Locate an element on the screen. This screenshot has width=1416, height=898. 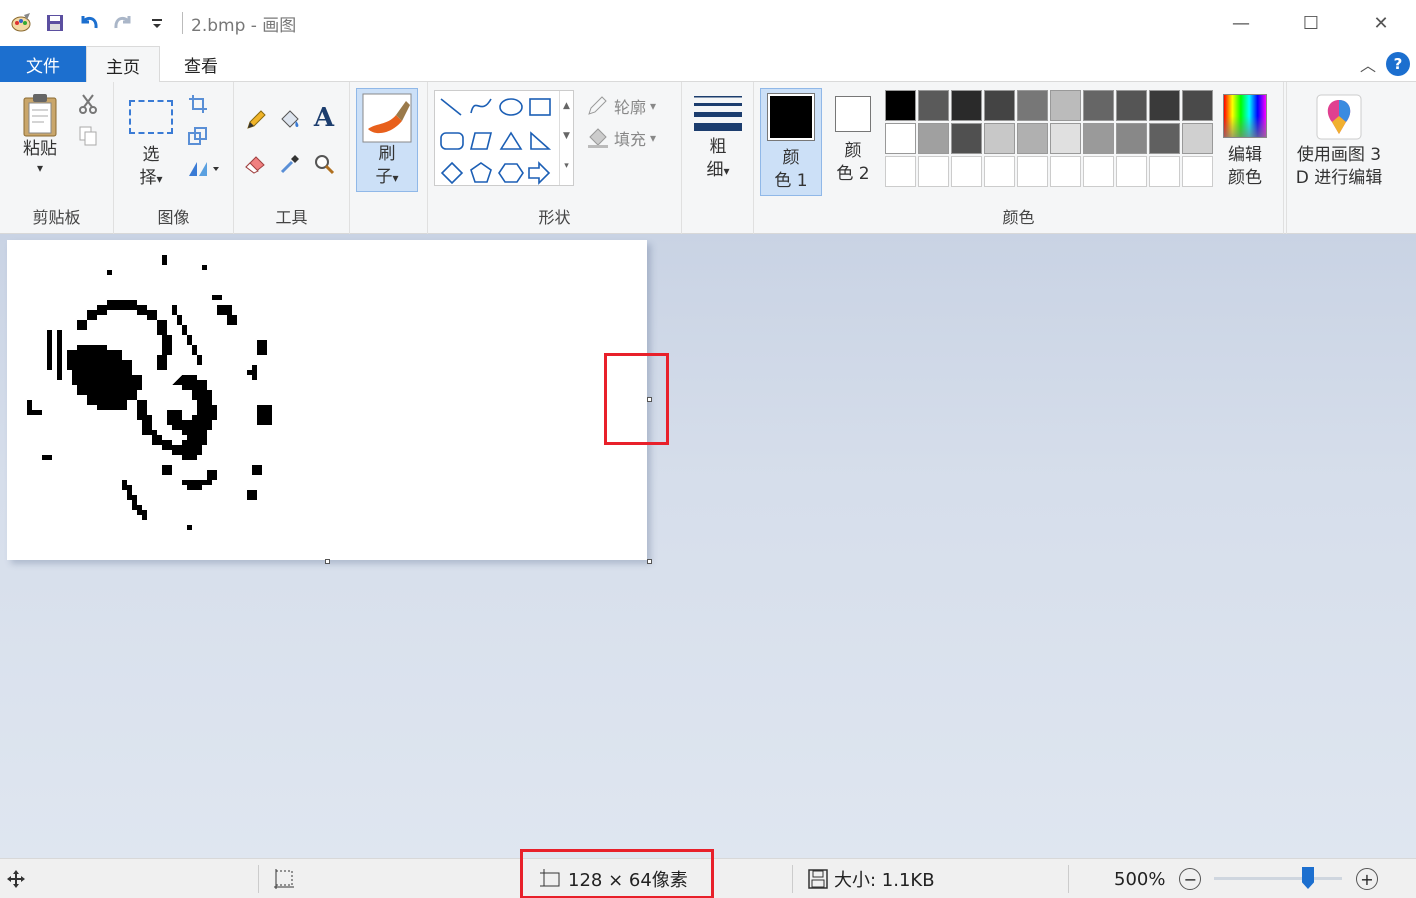
brushes-dropdown-arrow: ▾ is located at coordinates (395, 178).